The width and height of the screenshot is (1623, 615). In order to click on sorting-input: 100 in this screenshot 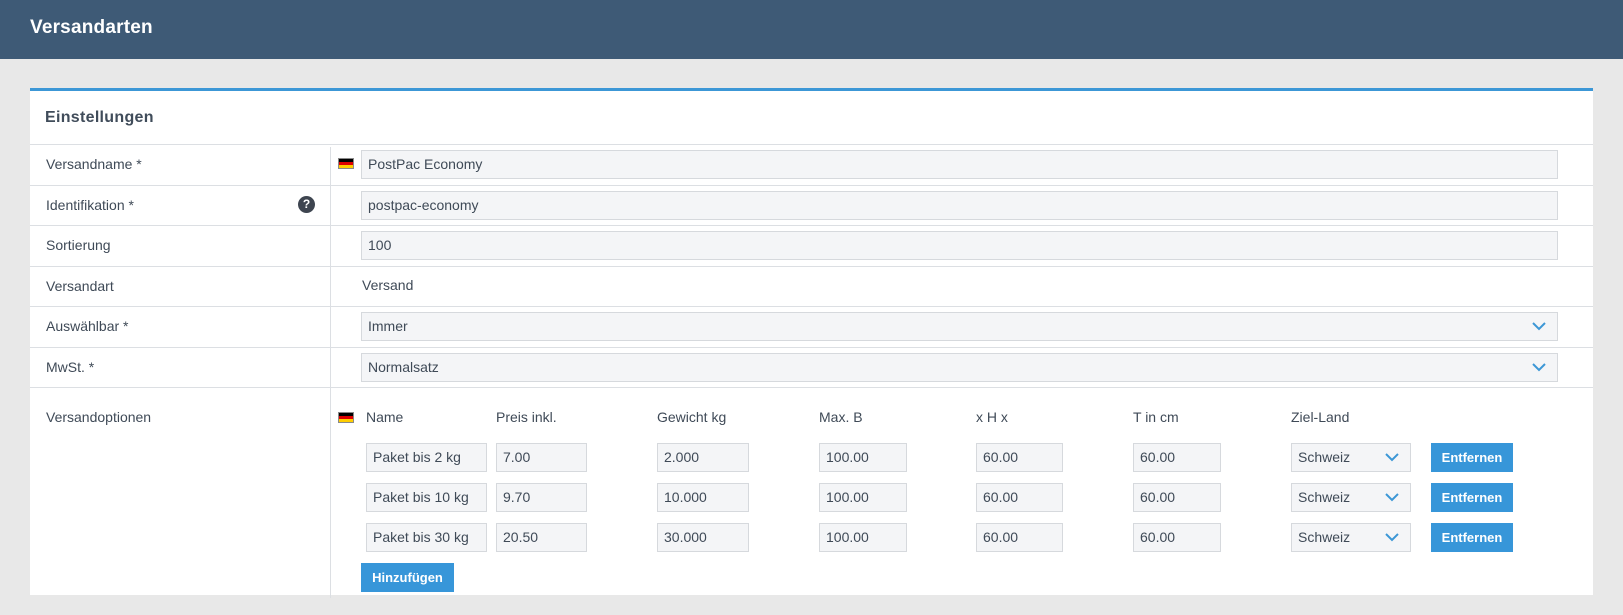, I will do `click(959, 245)`.